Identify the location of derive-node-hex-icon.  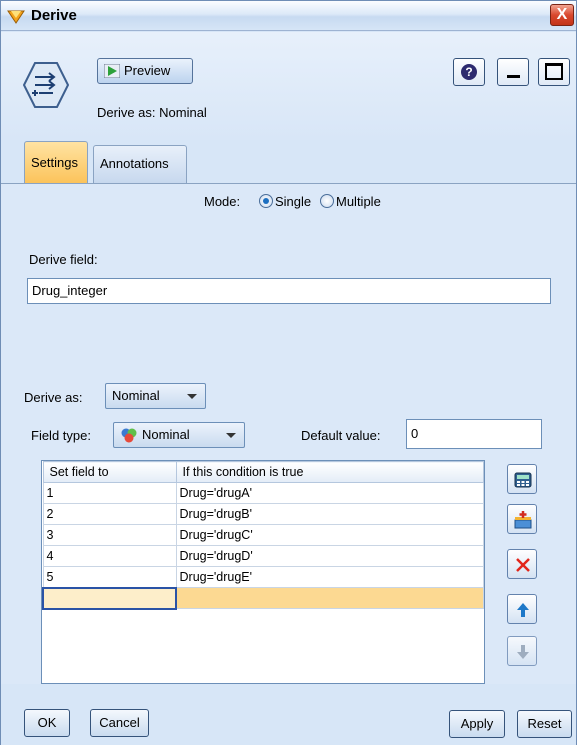
(46, 85).